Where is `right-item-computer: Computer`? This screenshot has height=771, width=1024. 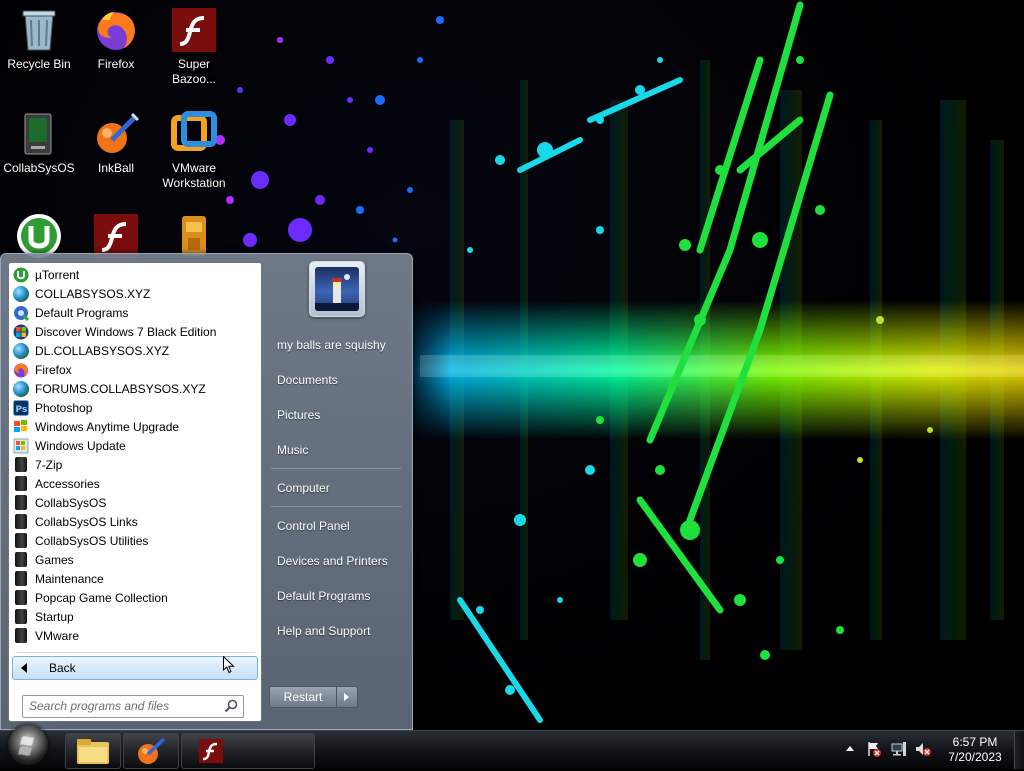
right-item-computer: Computer is located at coordinates (342, 488).